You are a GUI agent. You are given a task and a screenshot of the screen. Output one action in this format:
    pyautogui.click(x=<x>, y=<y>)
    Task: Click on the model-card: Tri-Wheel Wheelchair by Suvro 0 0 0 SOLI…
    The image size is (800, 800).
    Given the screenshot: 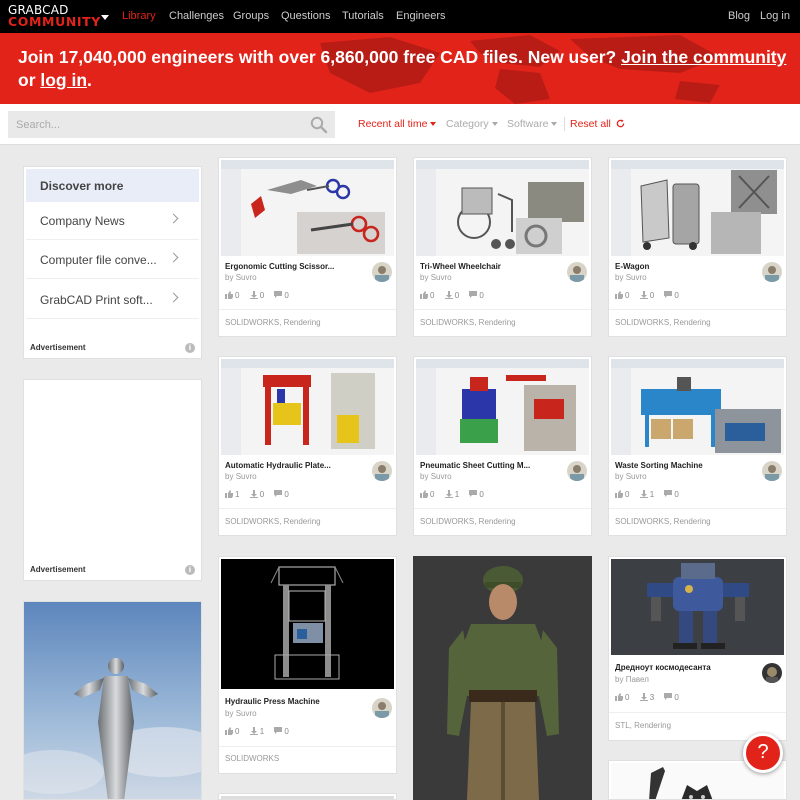 What is the action you would take?
    pyautogui.click(x=502, y=247)
    